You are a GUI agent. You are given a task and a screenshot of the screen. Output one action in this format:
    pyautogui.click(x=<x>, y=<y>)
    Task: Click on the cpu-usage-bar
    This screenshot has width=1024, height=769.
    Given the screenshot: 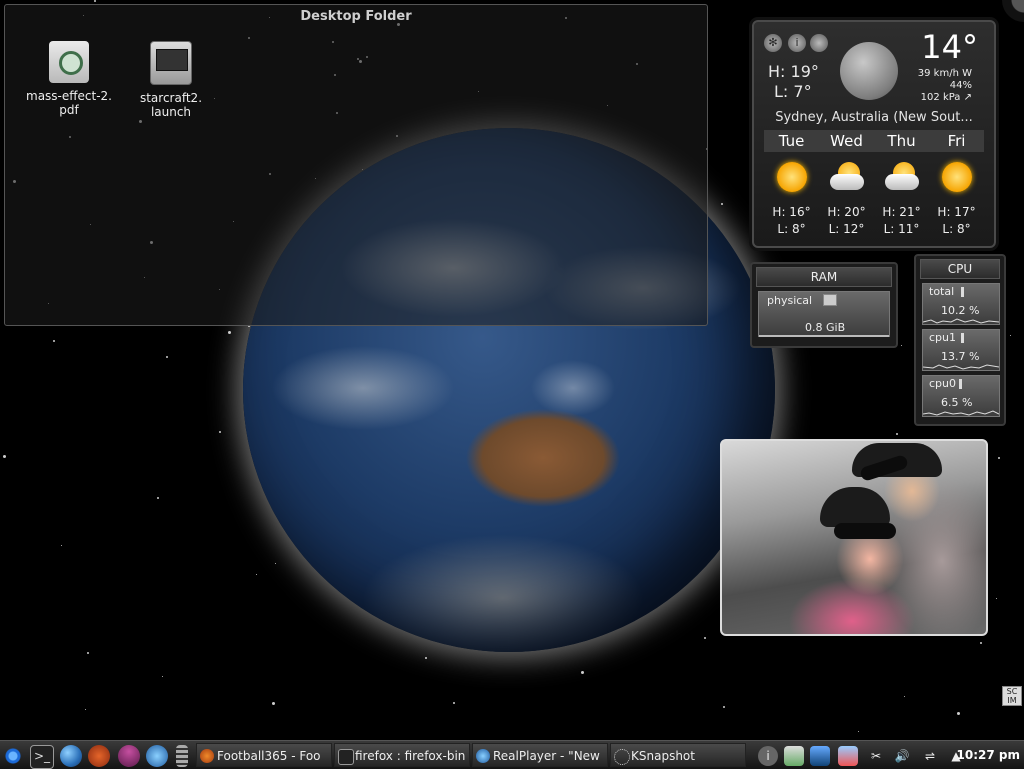 What is the action you would take?
    pyautogui.click(x=962, y=338)
    